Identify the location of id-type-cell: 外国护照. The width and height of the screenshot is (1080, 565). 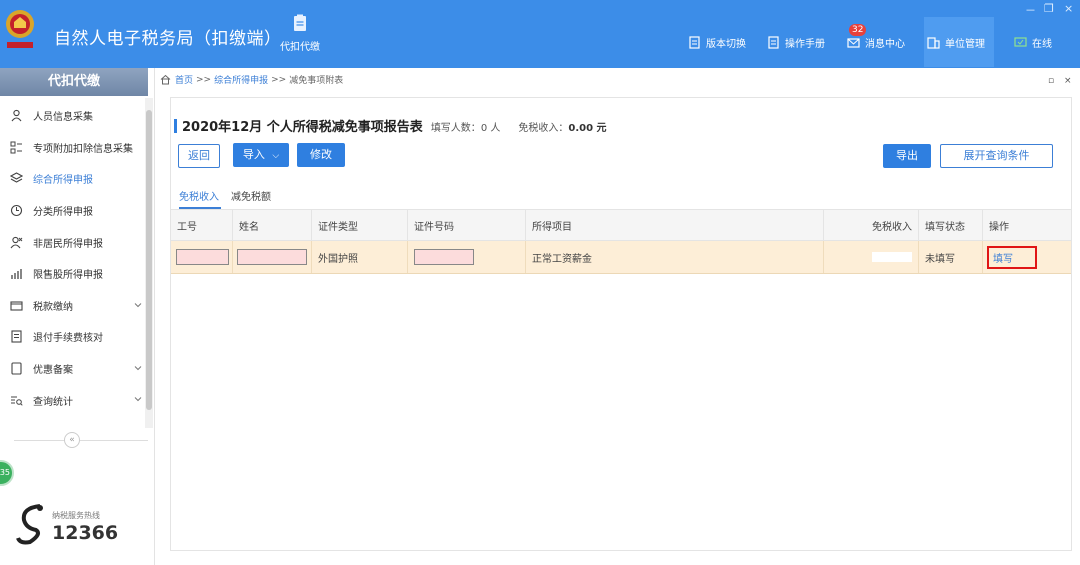
(360, 257).